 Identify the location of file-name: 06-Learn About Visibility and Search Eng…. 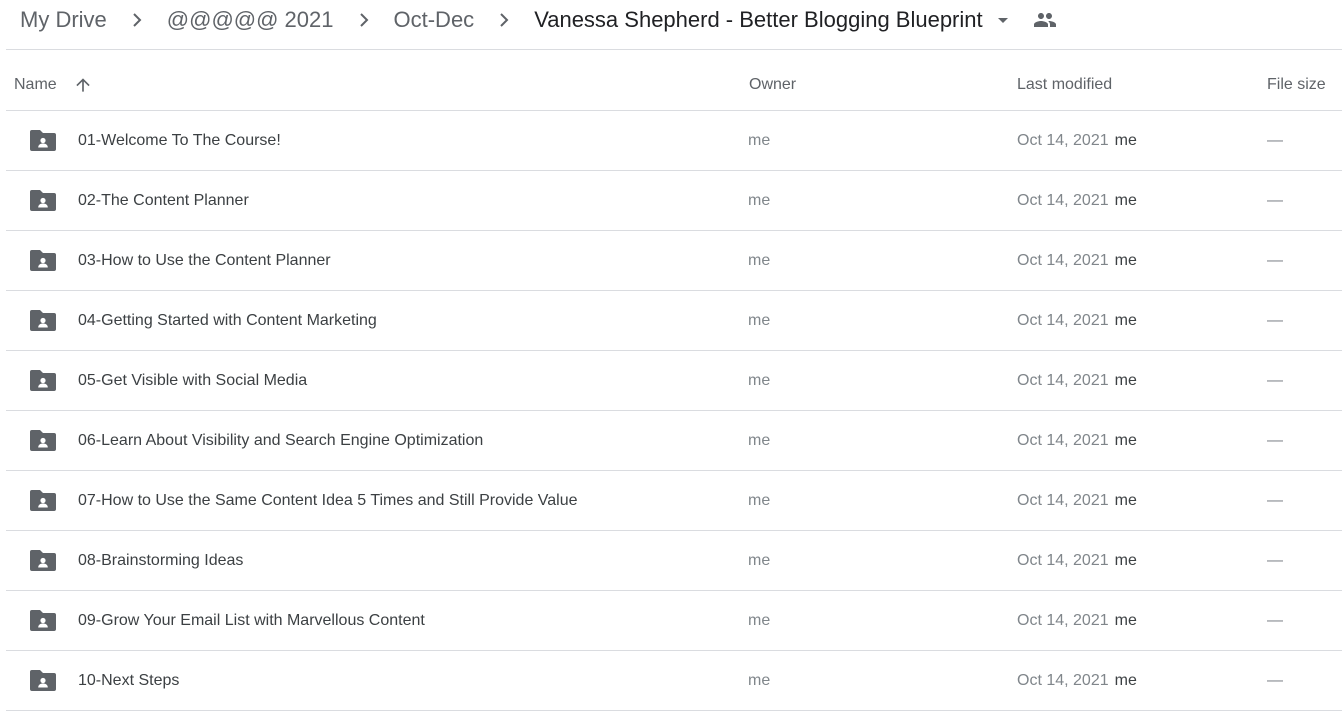
(281, 440).